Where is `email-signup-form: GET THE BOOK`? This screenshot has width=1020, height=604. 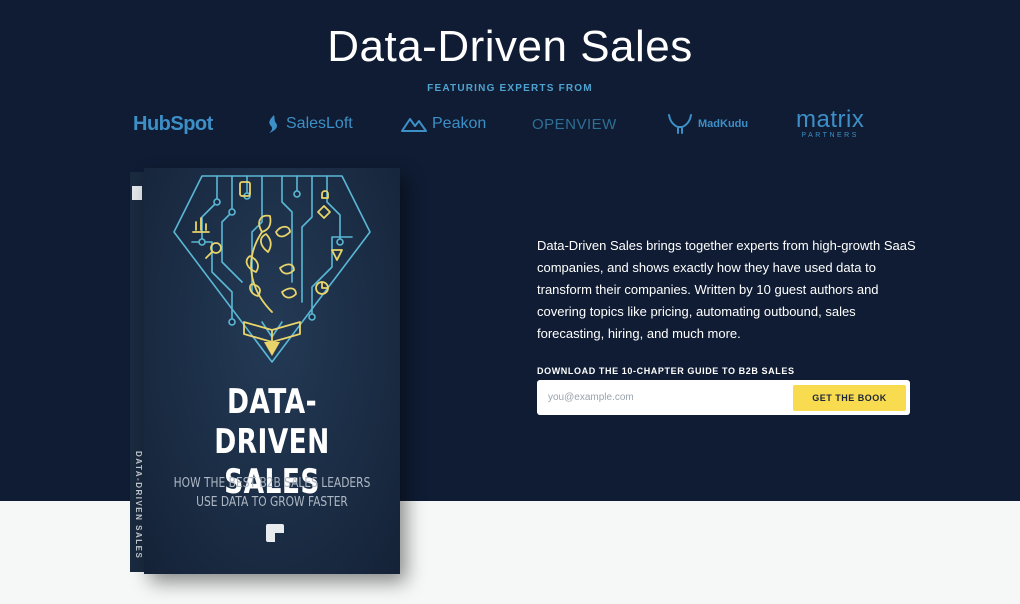
email-signup-form: GET THE BOOK is located at coordinates (723, 397).